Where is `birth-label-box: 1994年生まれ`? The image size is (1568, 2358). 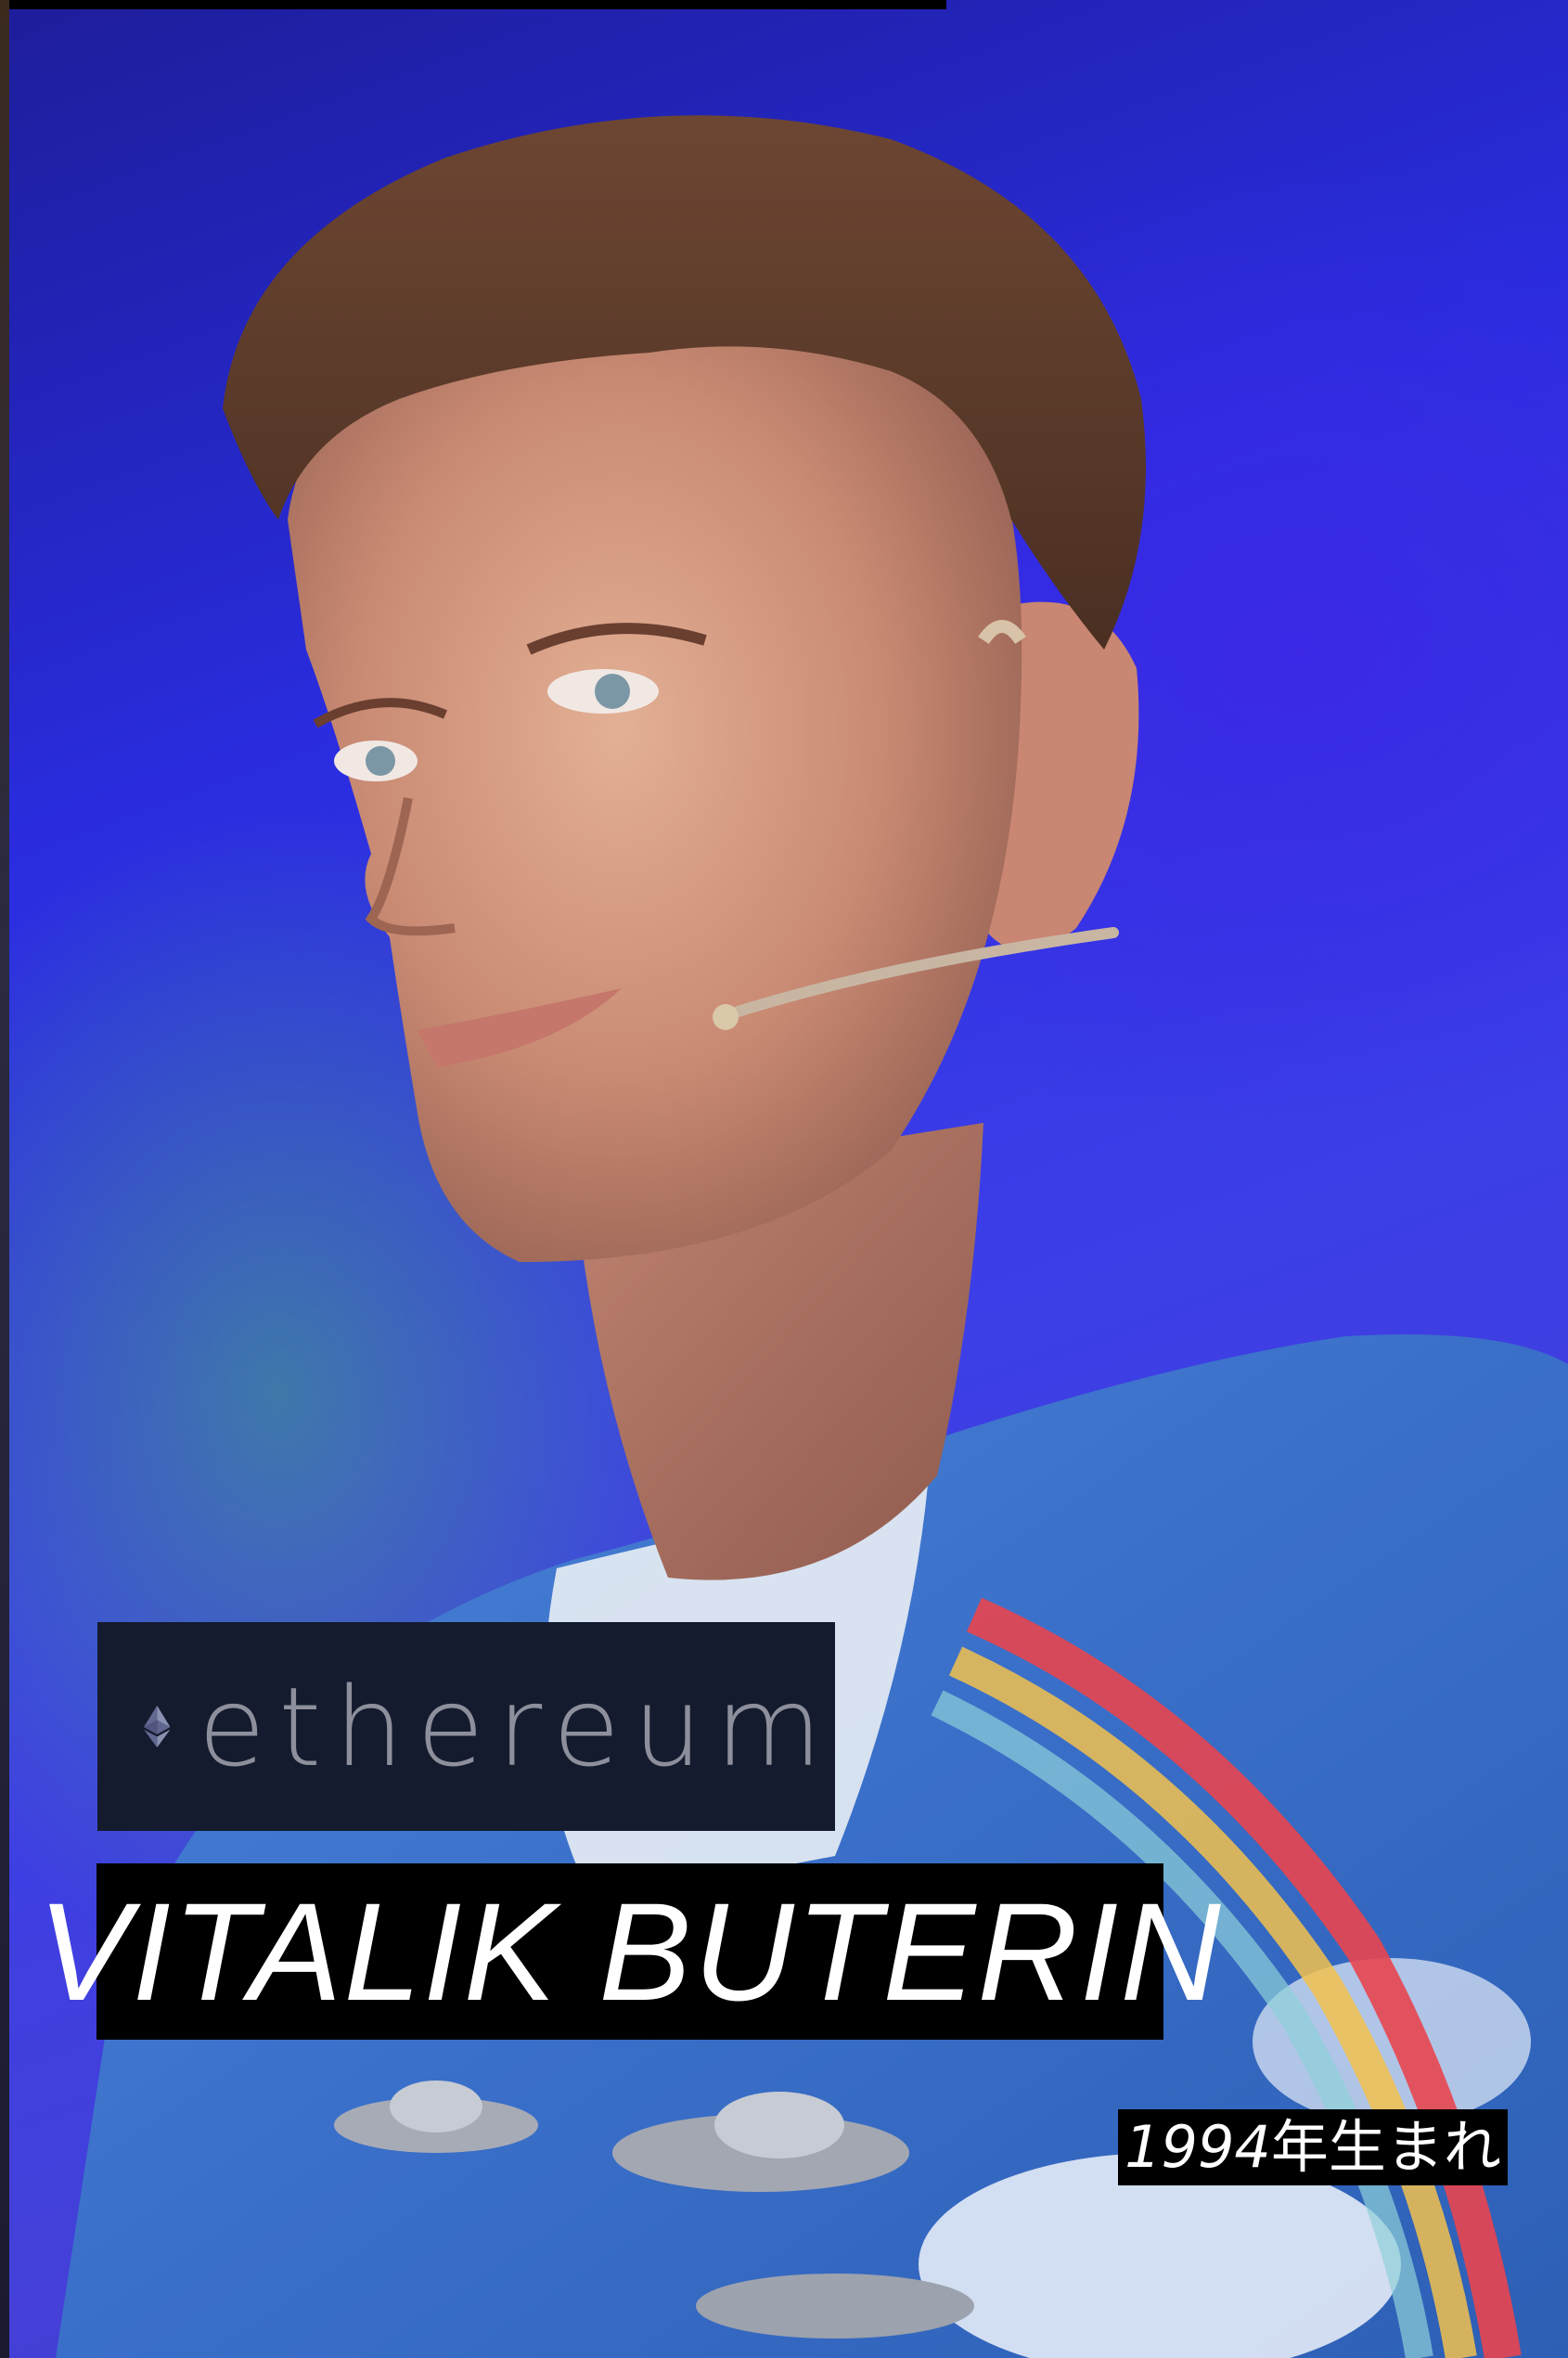
birth-label-box: 1994年生まれ is located at coordinates (1313, 2147).